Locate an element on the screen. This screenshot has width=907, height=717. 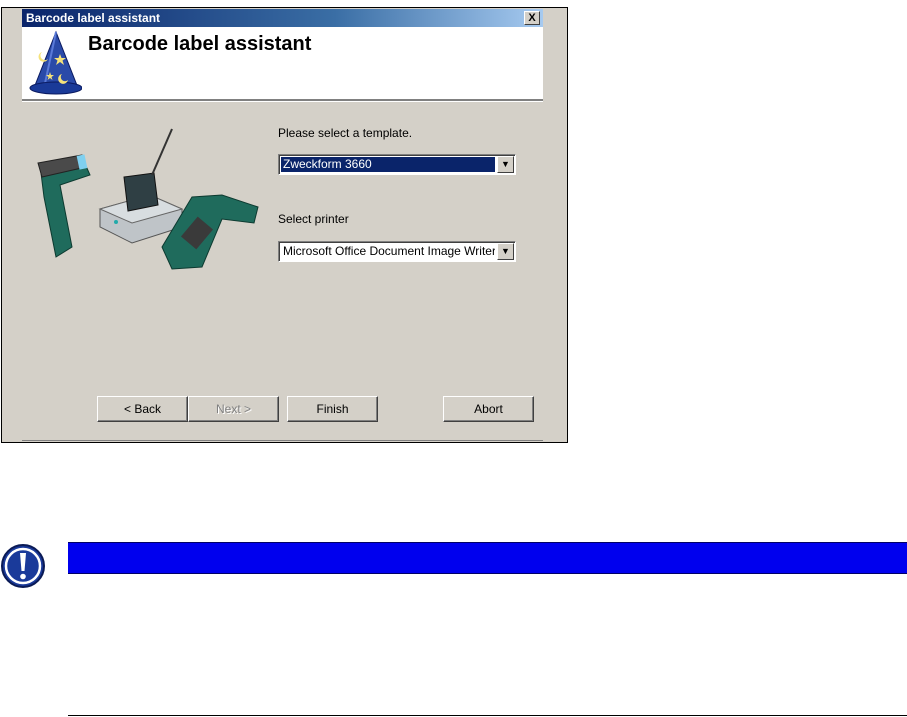
close-icon: X is located at coordinates (532, 18).